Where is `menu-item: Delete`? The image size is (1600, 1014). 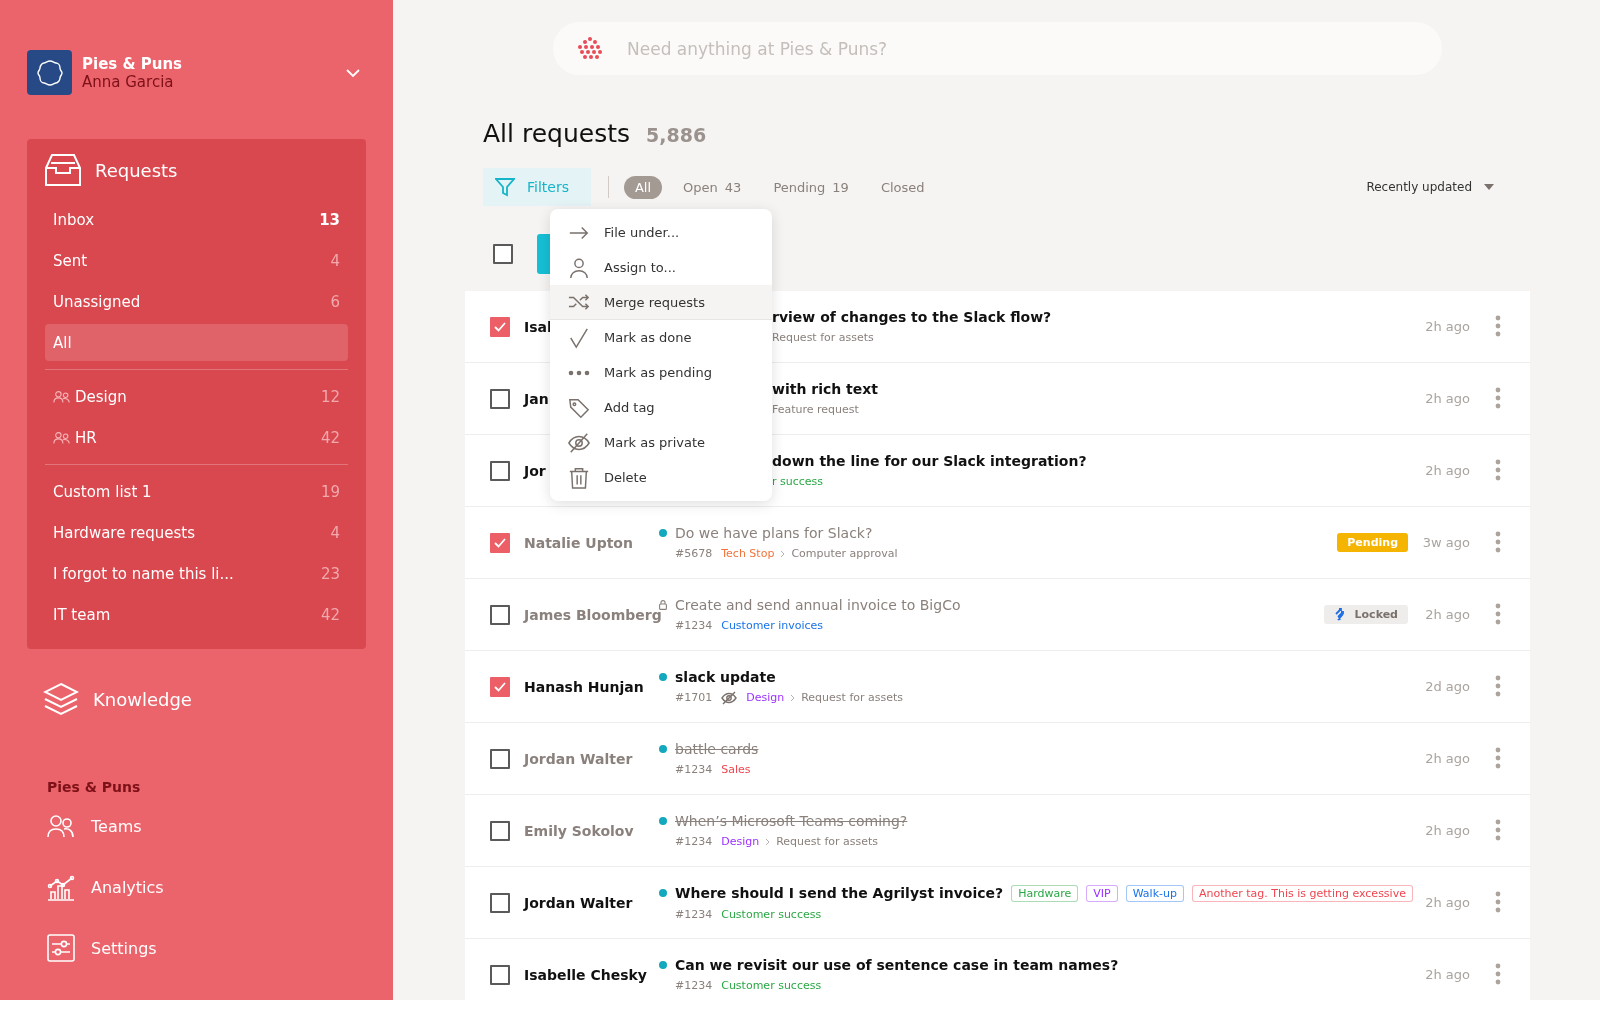
menu-item: Delete is located at coordinates (661, 477).